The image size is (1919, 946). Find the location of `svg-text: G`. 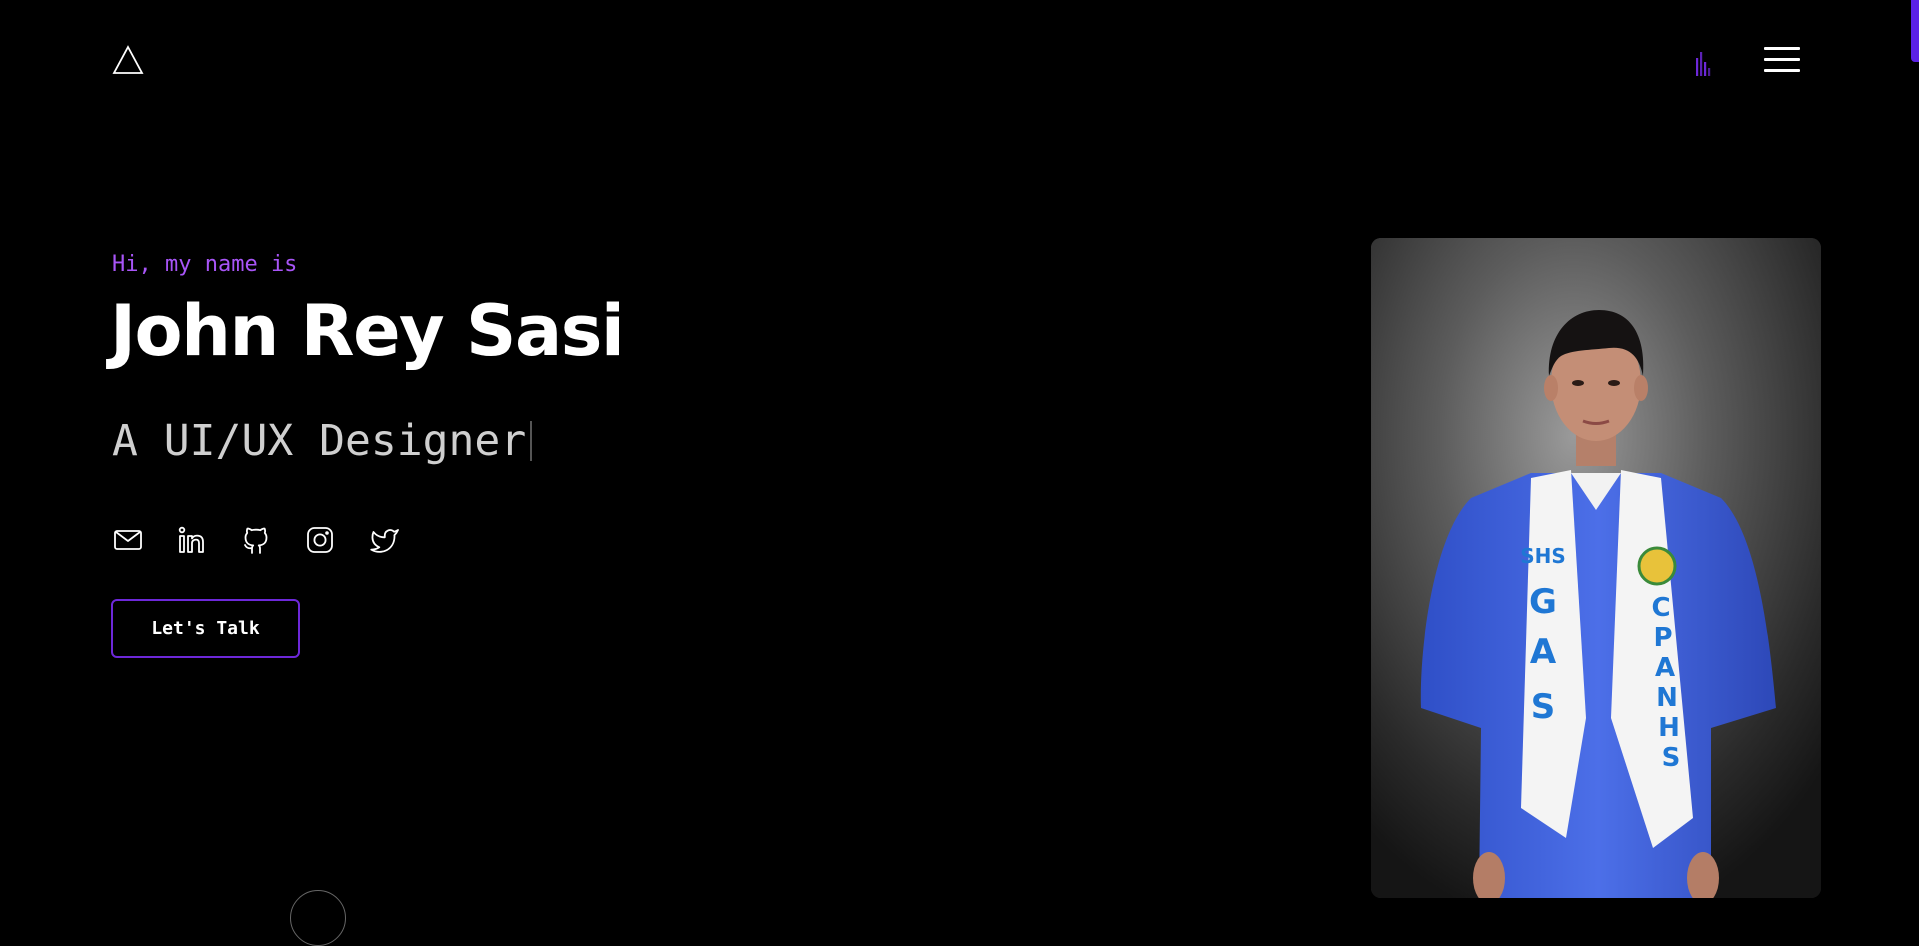

svg-text: G is located at coordinates (1543, 602).